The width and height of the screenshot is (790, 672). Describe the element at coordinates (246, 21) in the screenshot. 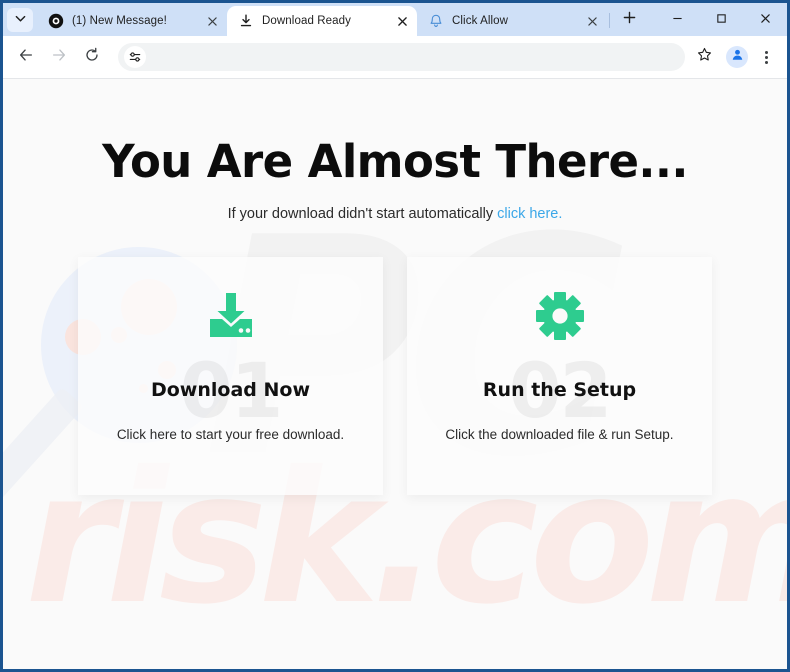

I see `download-icon` at that location.